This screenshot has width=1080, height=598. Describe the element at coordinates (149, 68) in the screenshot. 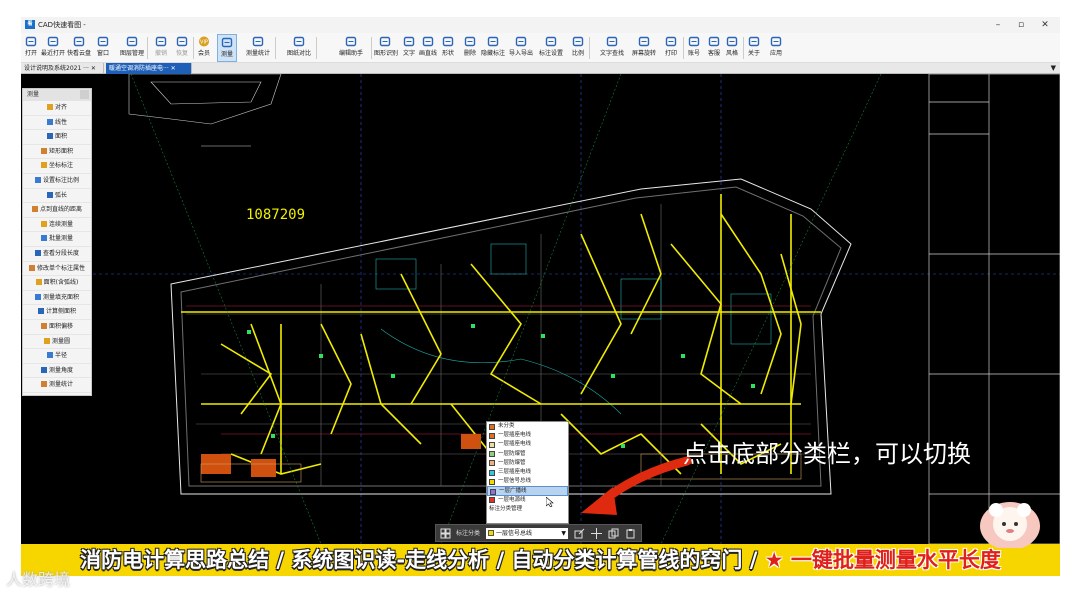

I see `tab-hvac-fire-socket: 暖通空调消防插座电··· ✕` at that location.